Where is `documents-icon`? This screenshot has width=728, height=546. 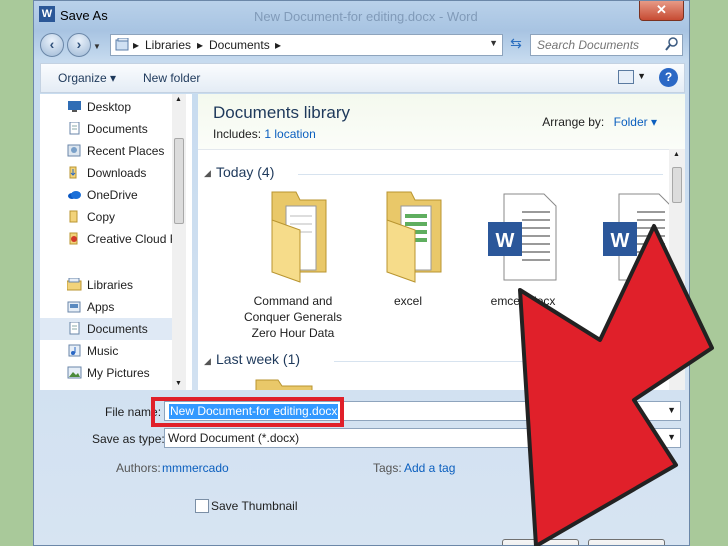 documents-icon is located at coordinates (74, 328).